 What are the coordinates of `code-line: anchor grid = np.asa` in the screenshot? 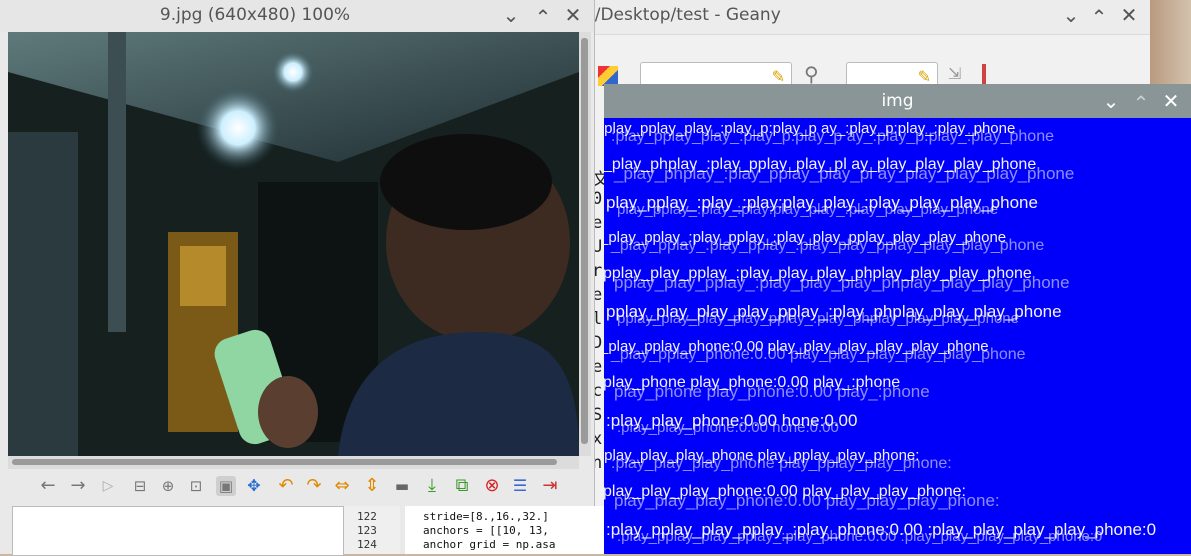 It's located at (489, 544).